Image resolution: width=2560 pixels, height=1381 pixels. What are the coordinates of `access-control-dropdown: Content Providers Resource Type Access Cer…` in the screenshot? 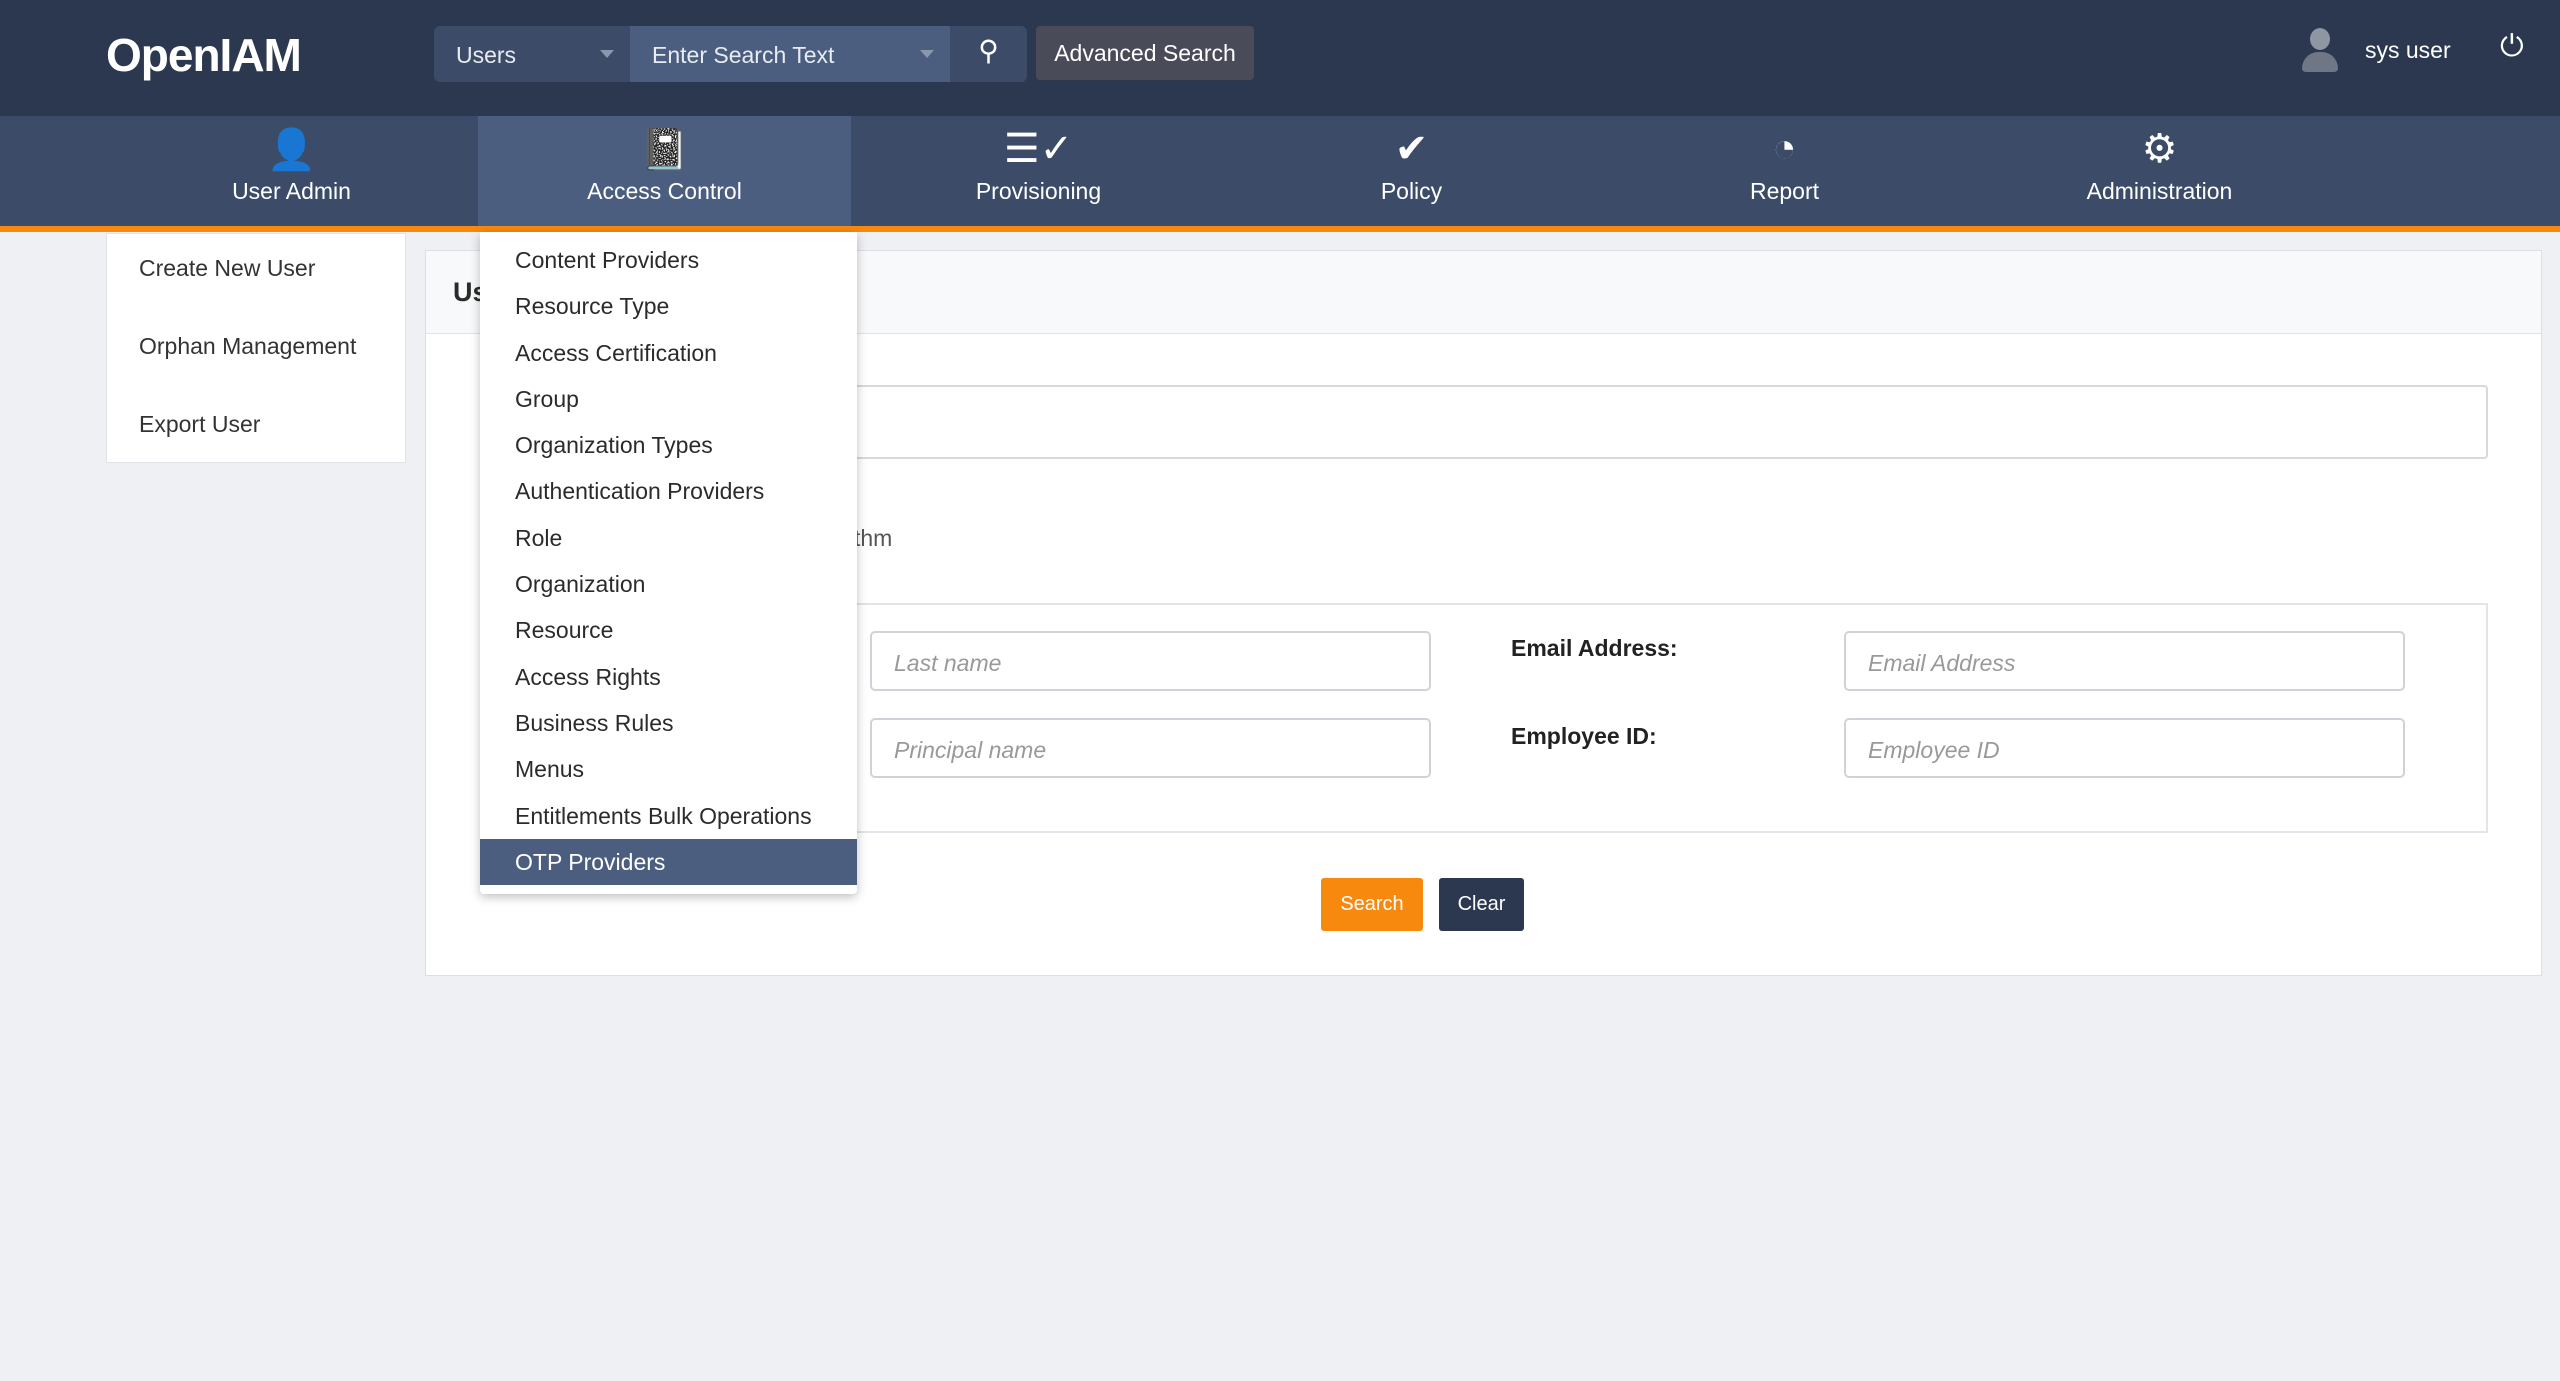 It's located at (668, 563).